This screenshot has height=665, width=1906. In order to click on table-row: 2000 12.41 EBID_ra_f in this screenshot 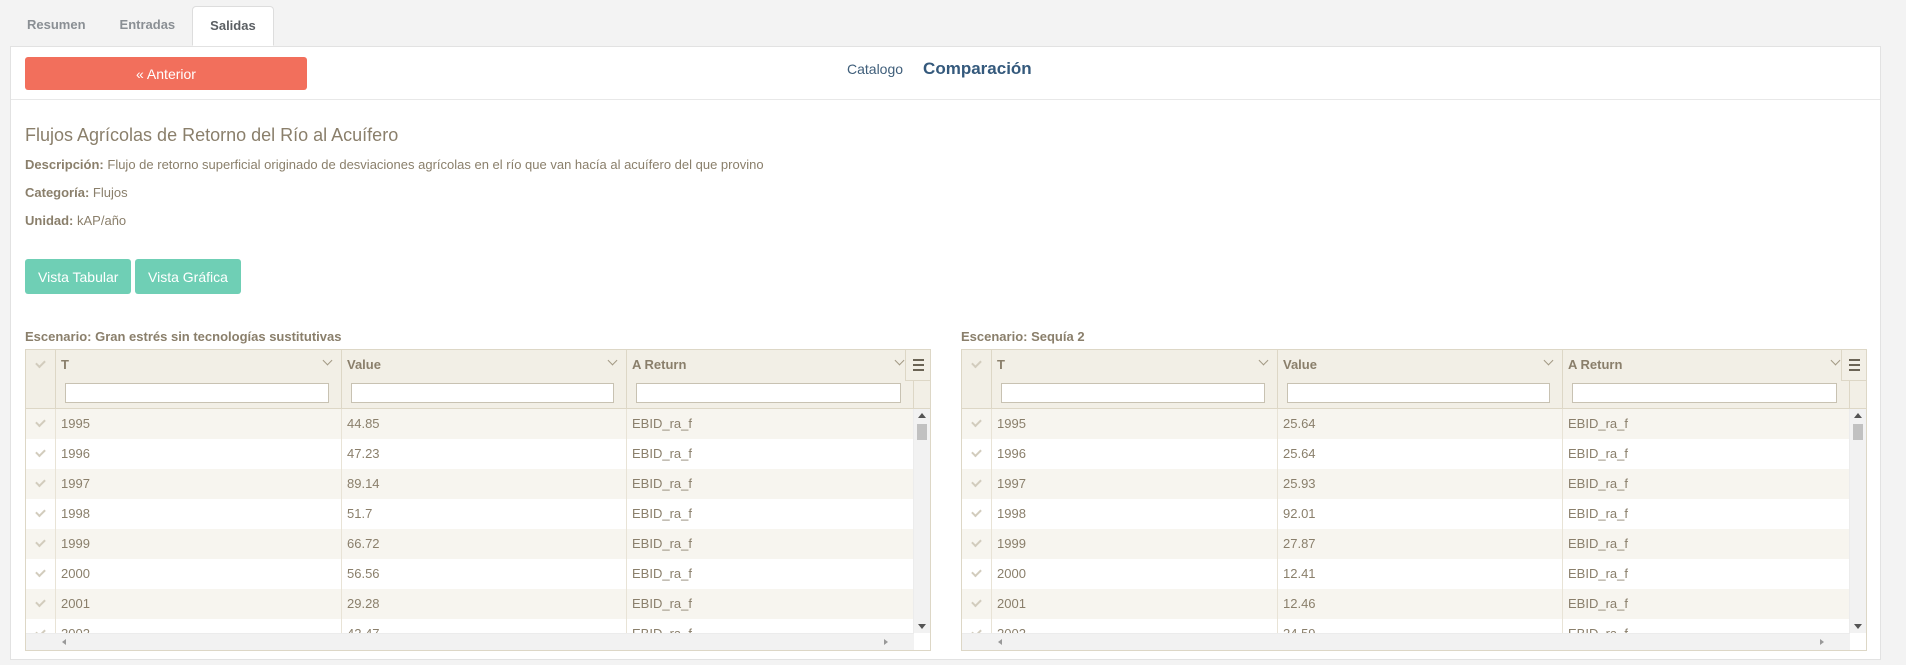, I will do `click(1406, 574)`.